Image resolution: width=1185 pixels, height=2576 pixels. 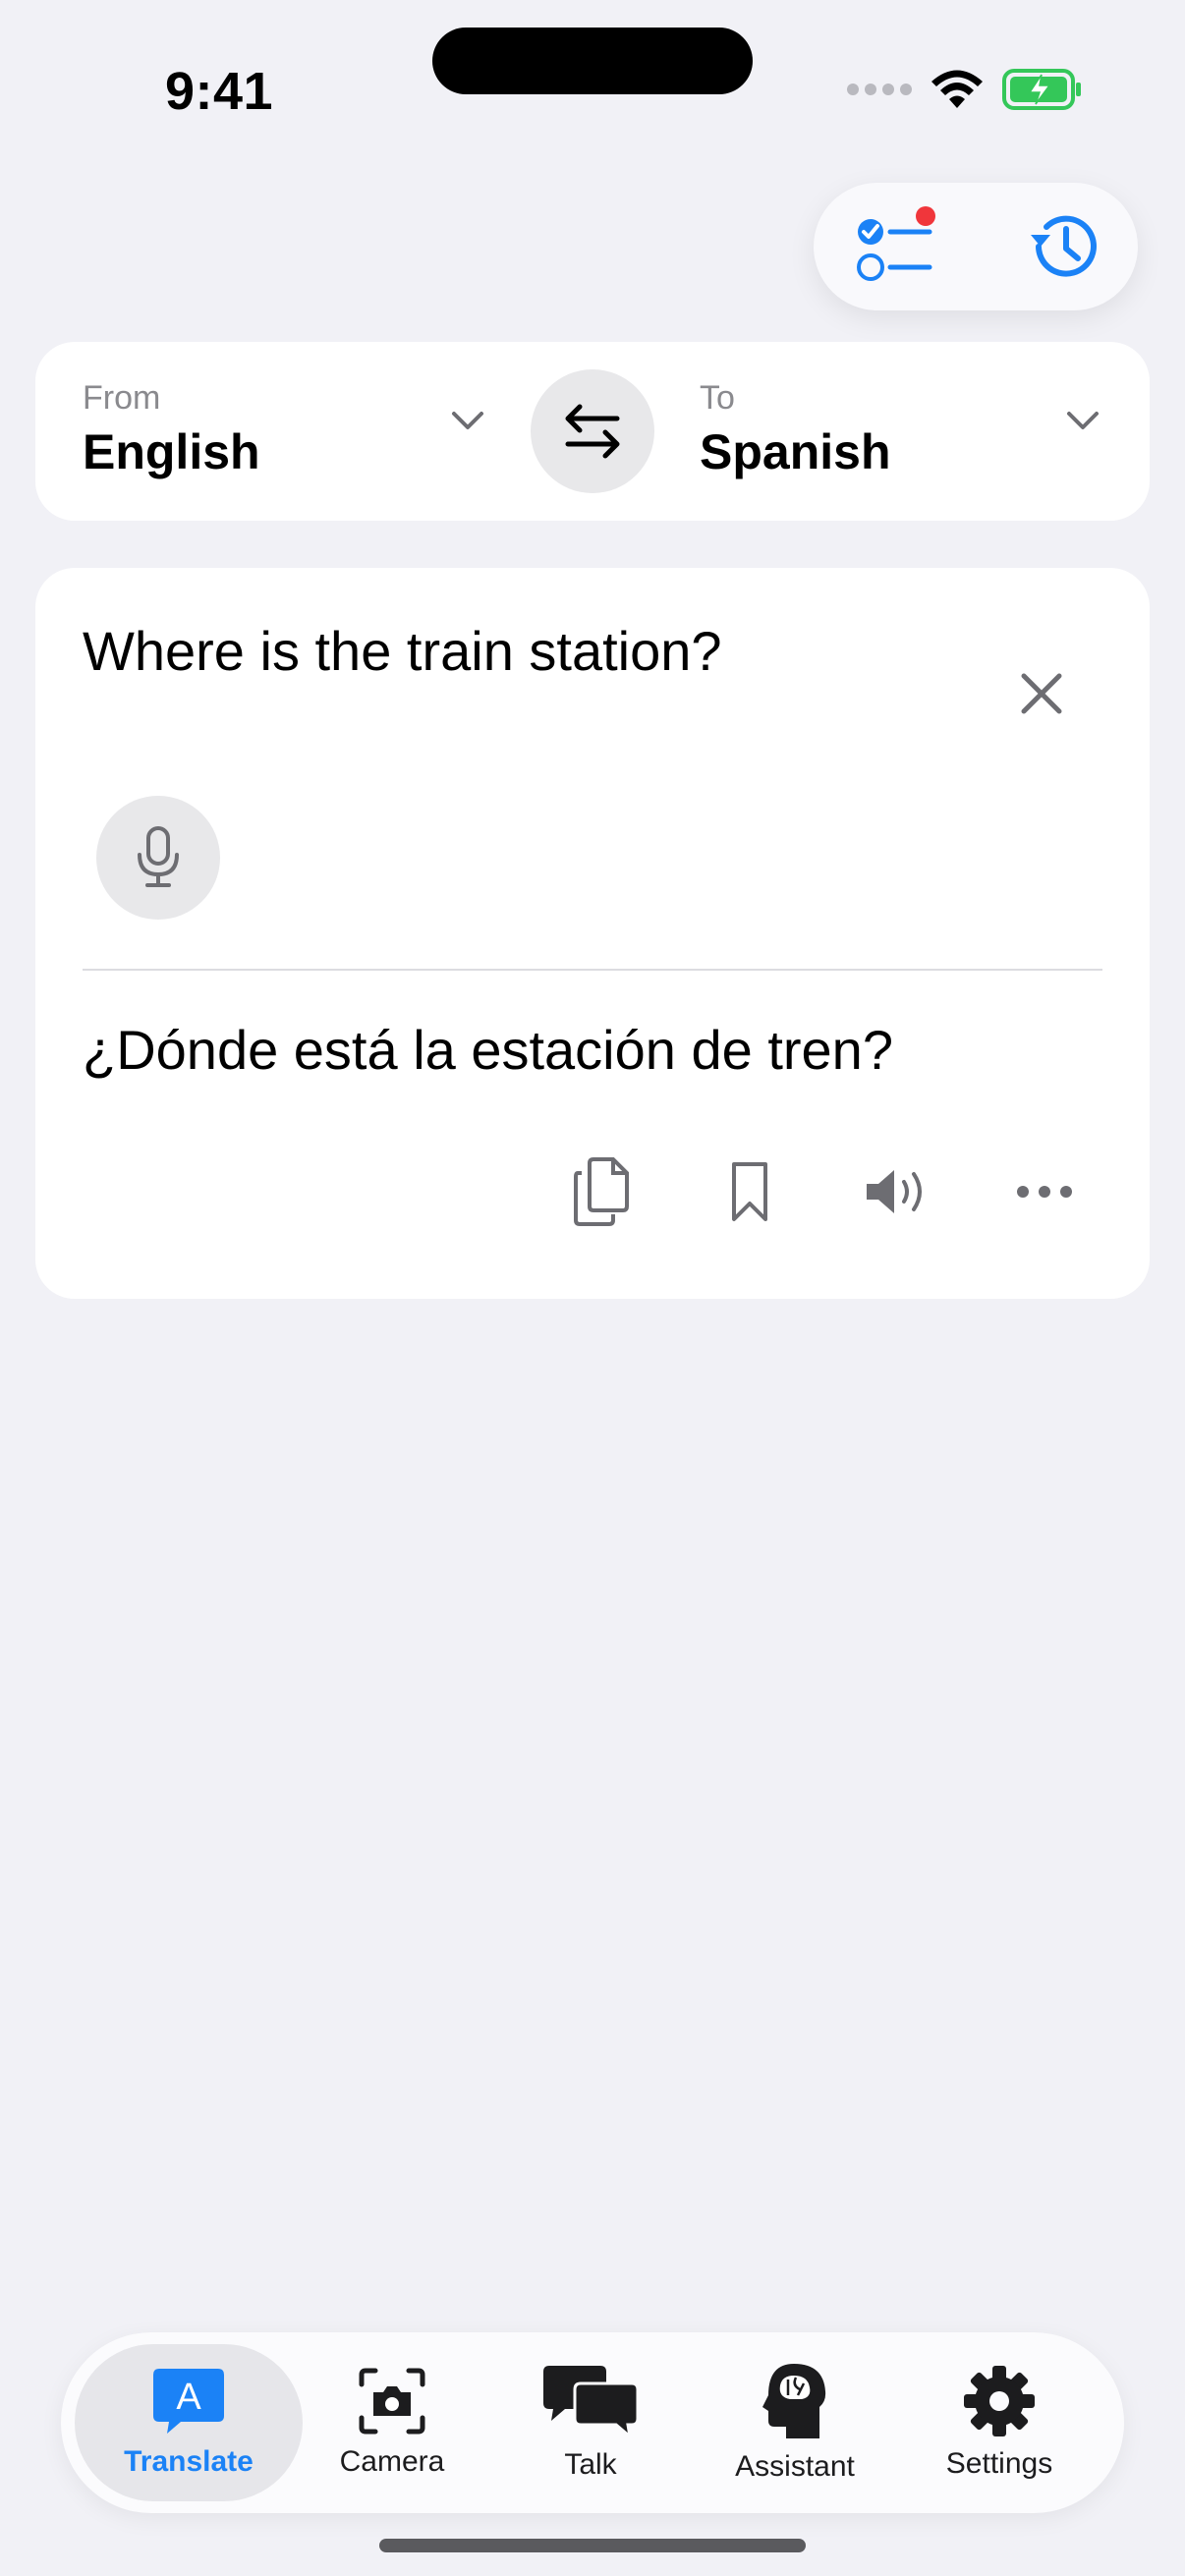 I want to click on tab-settings: Settings, so click(x=1000, y=2422).